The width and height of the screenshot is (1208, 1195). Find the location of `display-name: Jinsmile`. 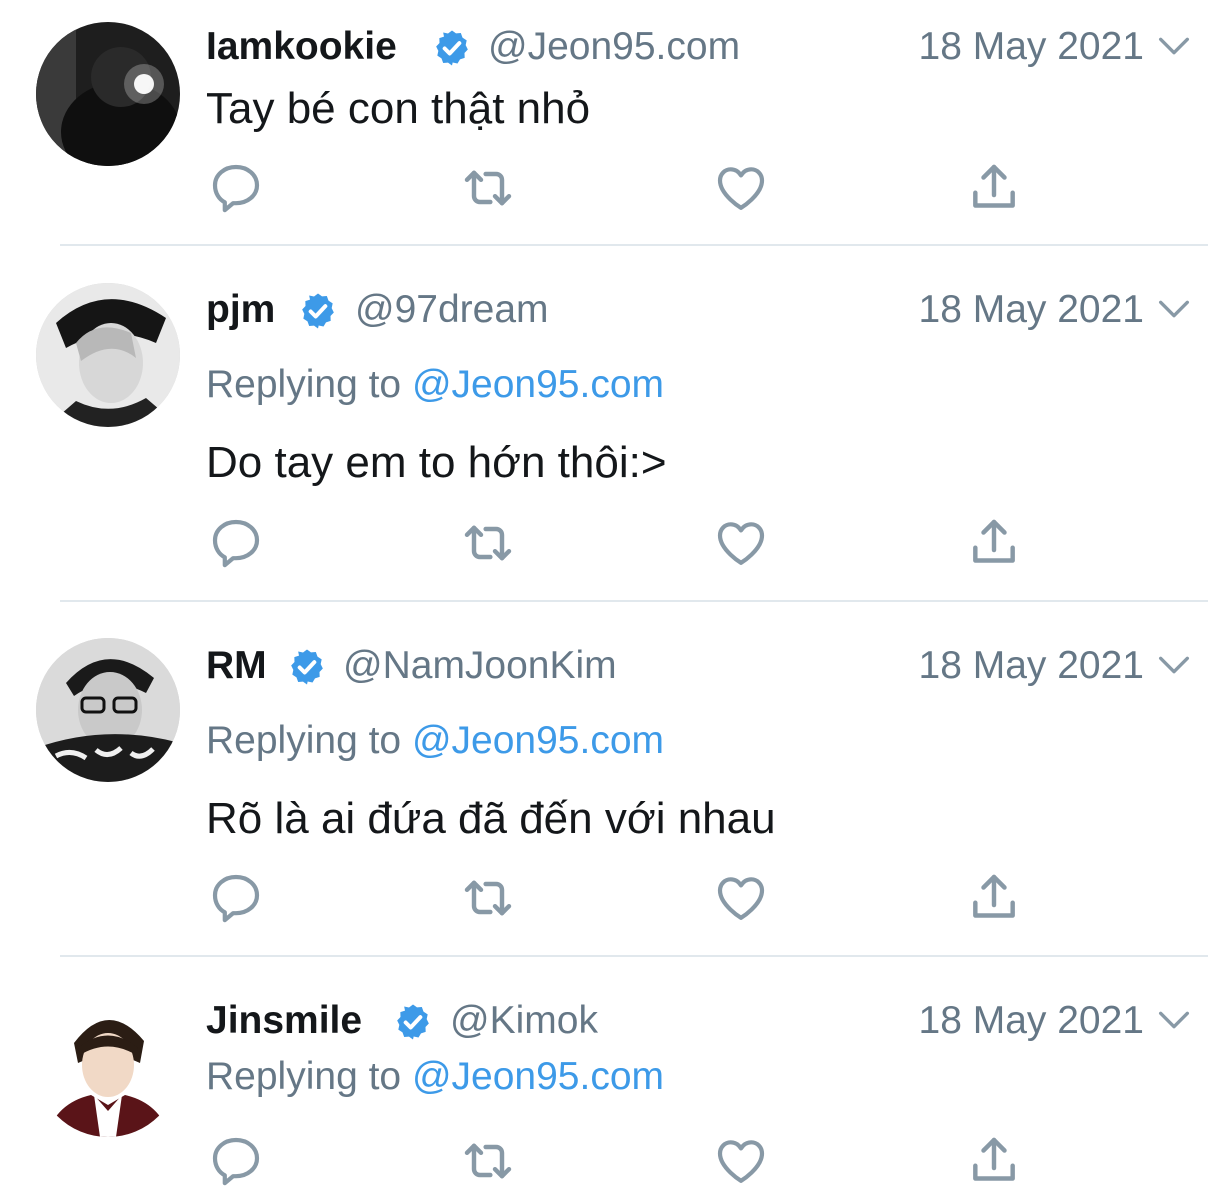

display-name: Jinsmile is located at coordinates (284, 1021).